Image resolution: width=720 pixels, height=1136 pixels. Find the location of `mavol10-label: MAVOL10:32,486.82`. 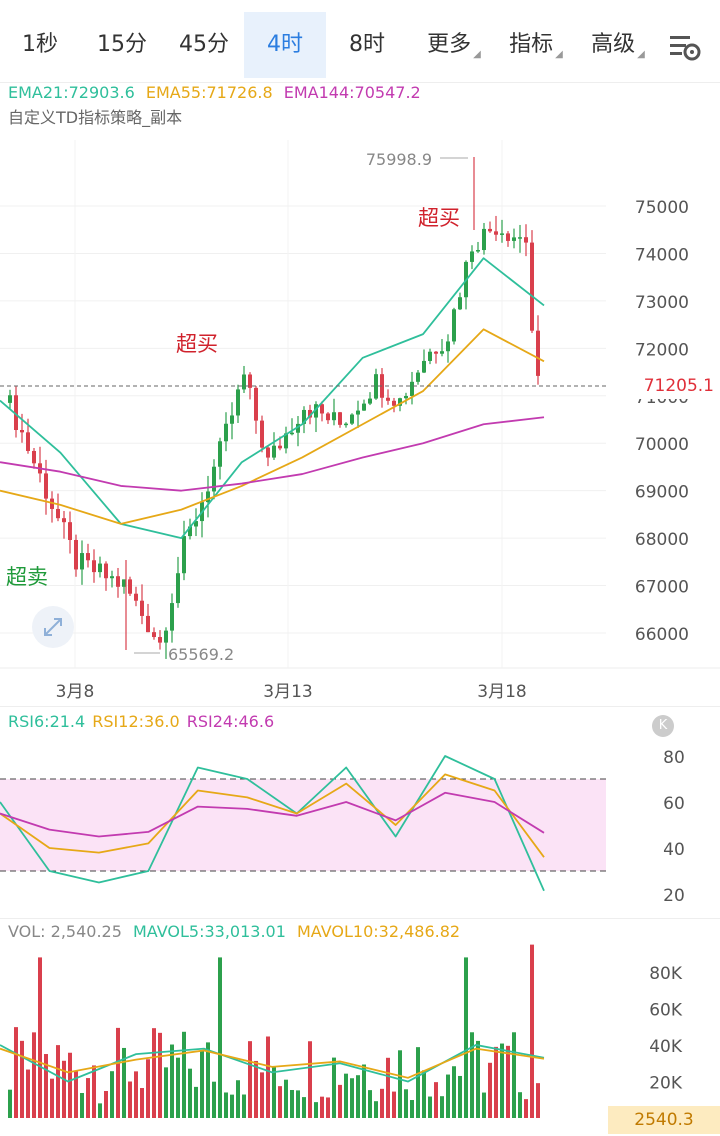

mavol10-label: MAVOL10:32,486.82 is located at coordinates (379, 931).